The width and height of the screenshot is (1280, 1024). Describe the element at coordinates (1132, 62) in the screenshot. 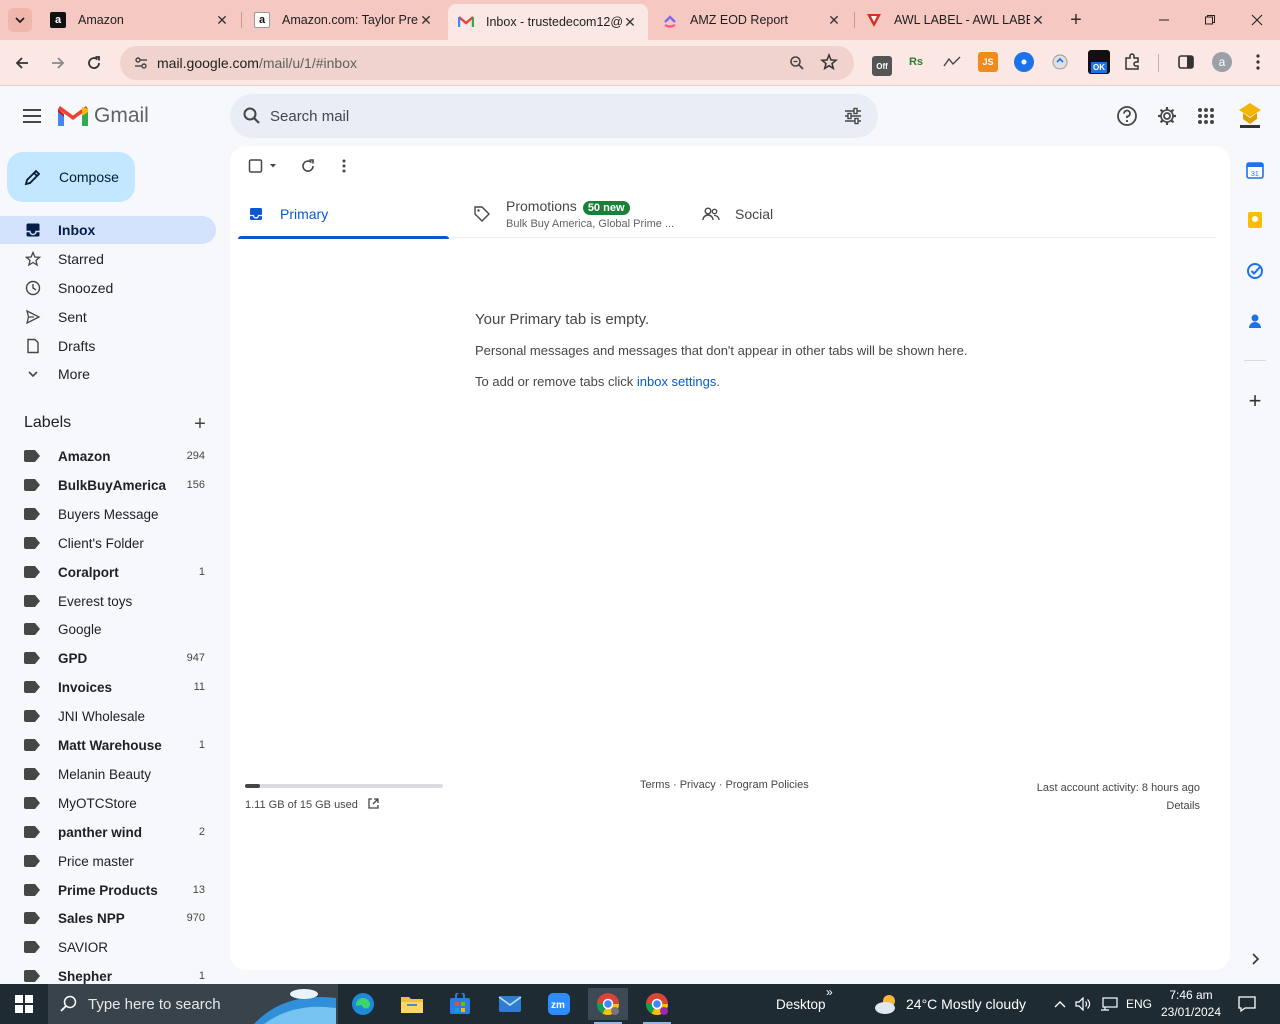

I see `extensions-puzzle-icon` at that location.